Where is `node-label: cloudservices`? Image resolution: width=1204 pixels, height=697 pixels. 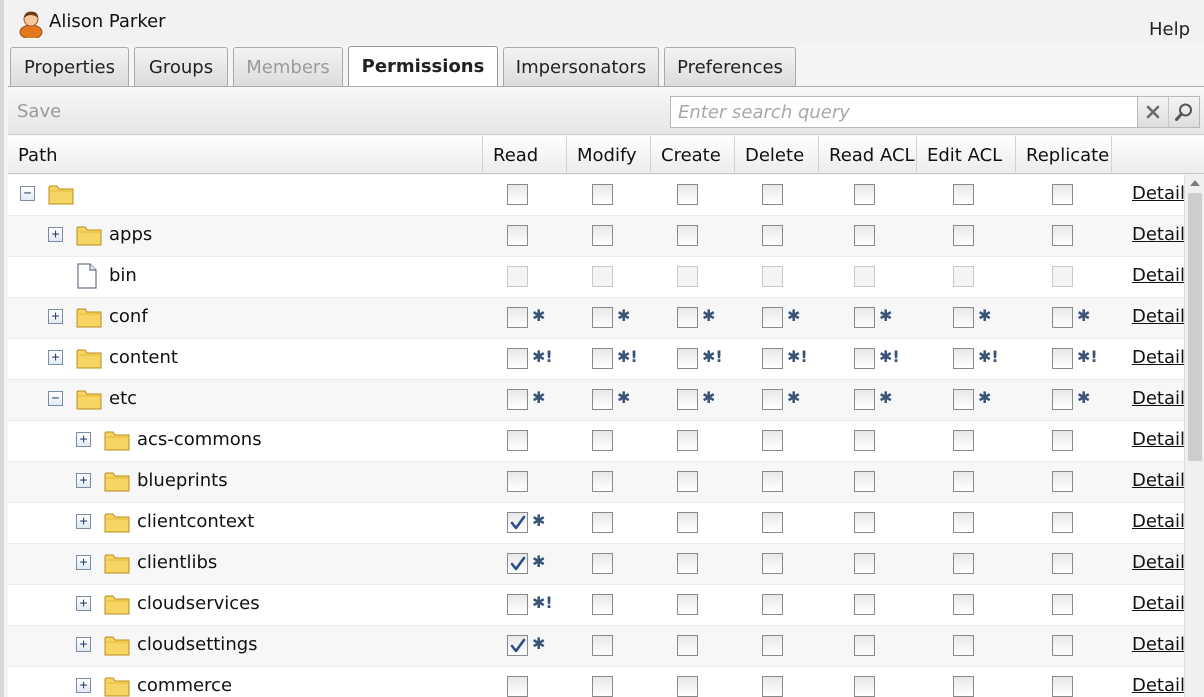
node-label: cloudservices is located at coordinates (198, 603).